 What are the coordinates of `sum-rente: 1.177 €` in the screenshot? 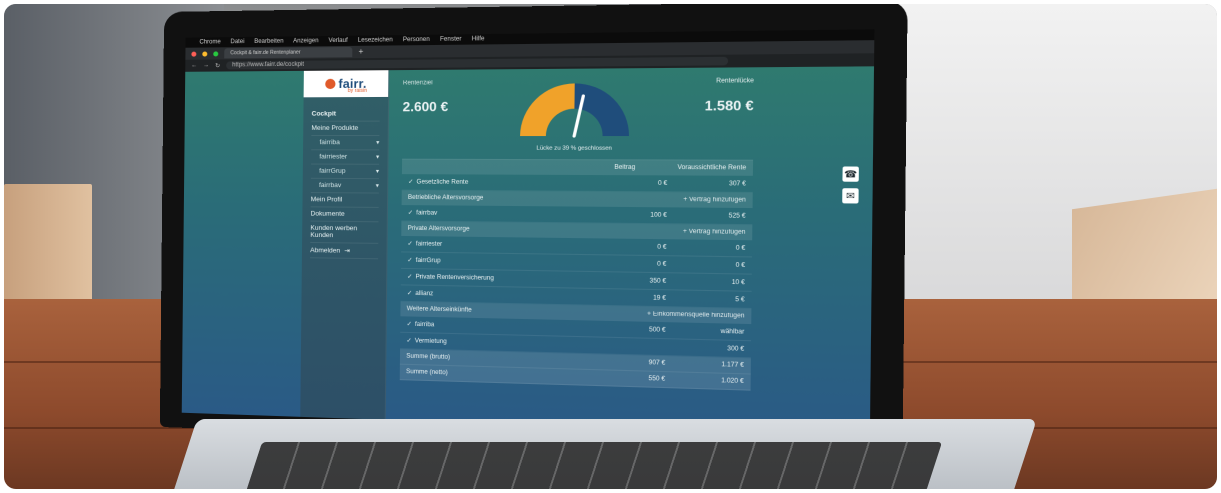 It's located at (733, 365).